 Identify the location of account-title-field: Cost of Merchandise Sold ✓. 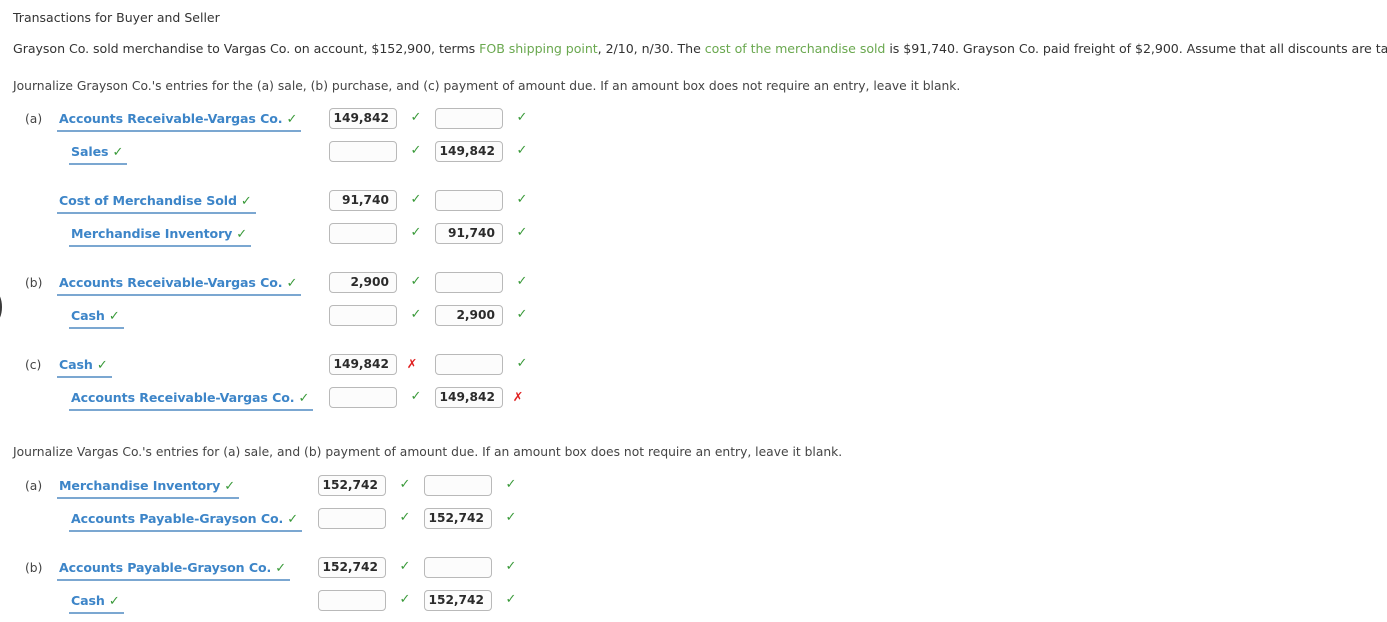
(156, 203).